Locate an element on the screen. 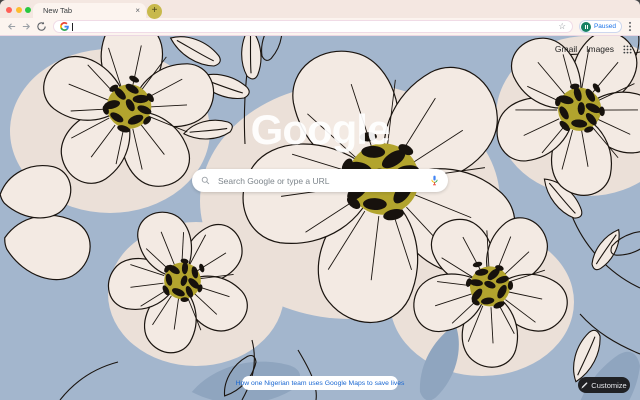 This screenshot has width=640, height=400. address-bar-input is located at coordinates (316, 26).